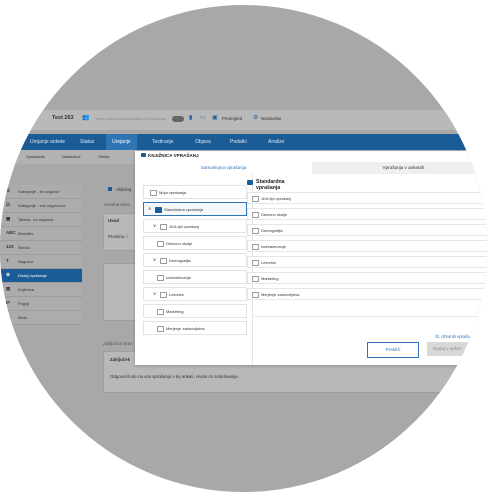 The width and height of the screenshot is (487, 493). What do you see at coordinates (120, 359) in the screenshot?
I see `closing-title: Zaključek` at bounding box center [120, 359].